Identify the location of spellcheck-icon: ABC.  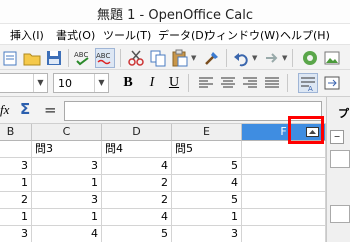
(83, 58).